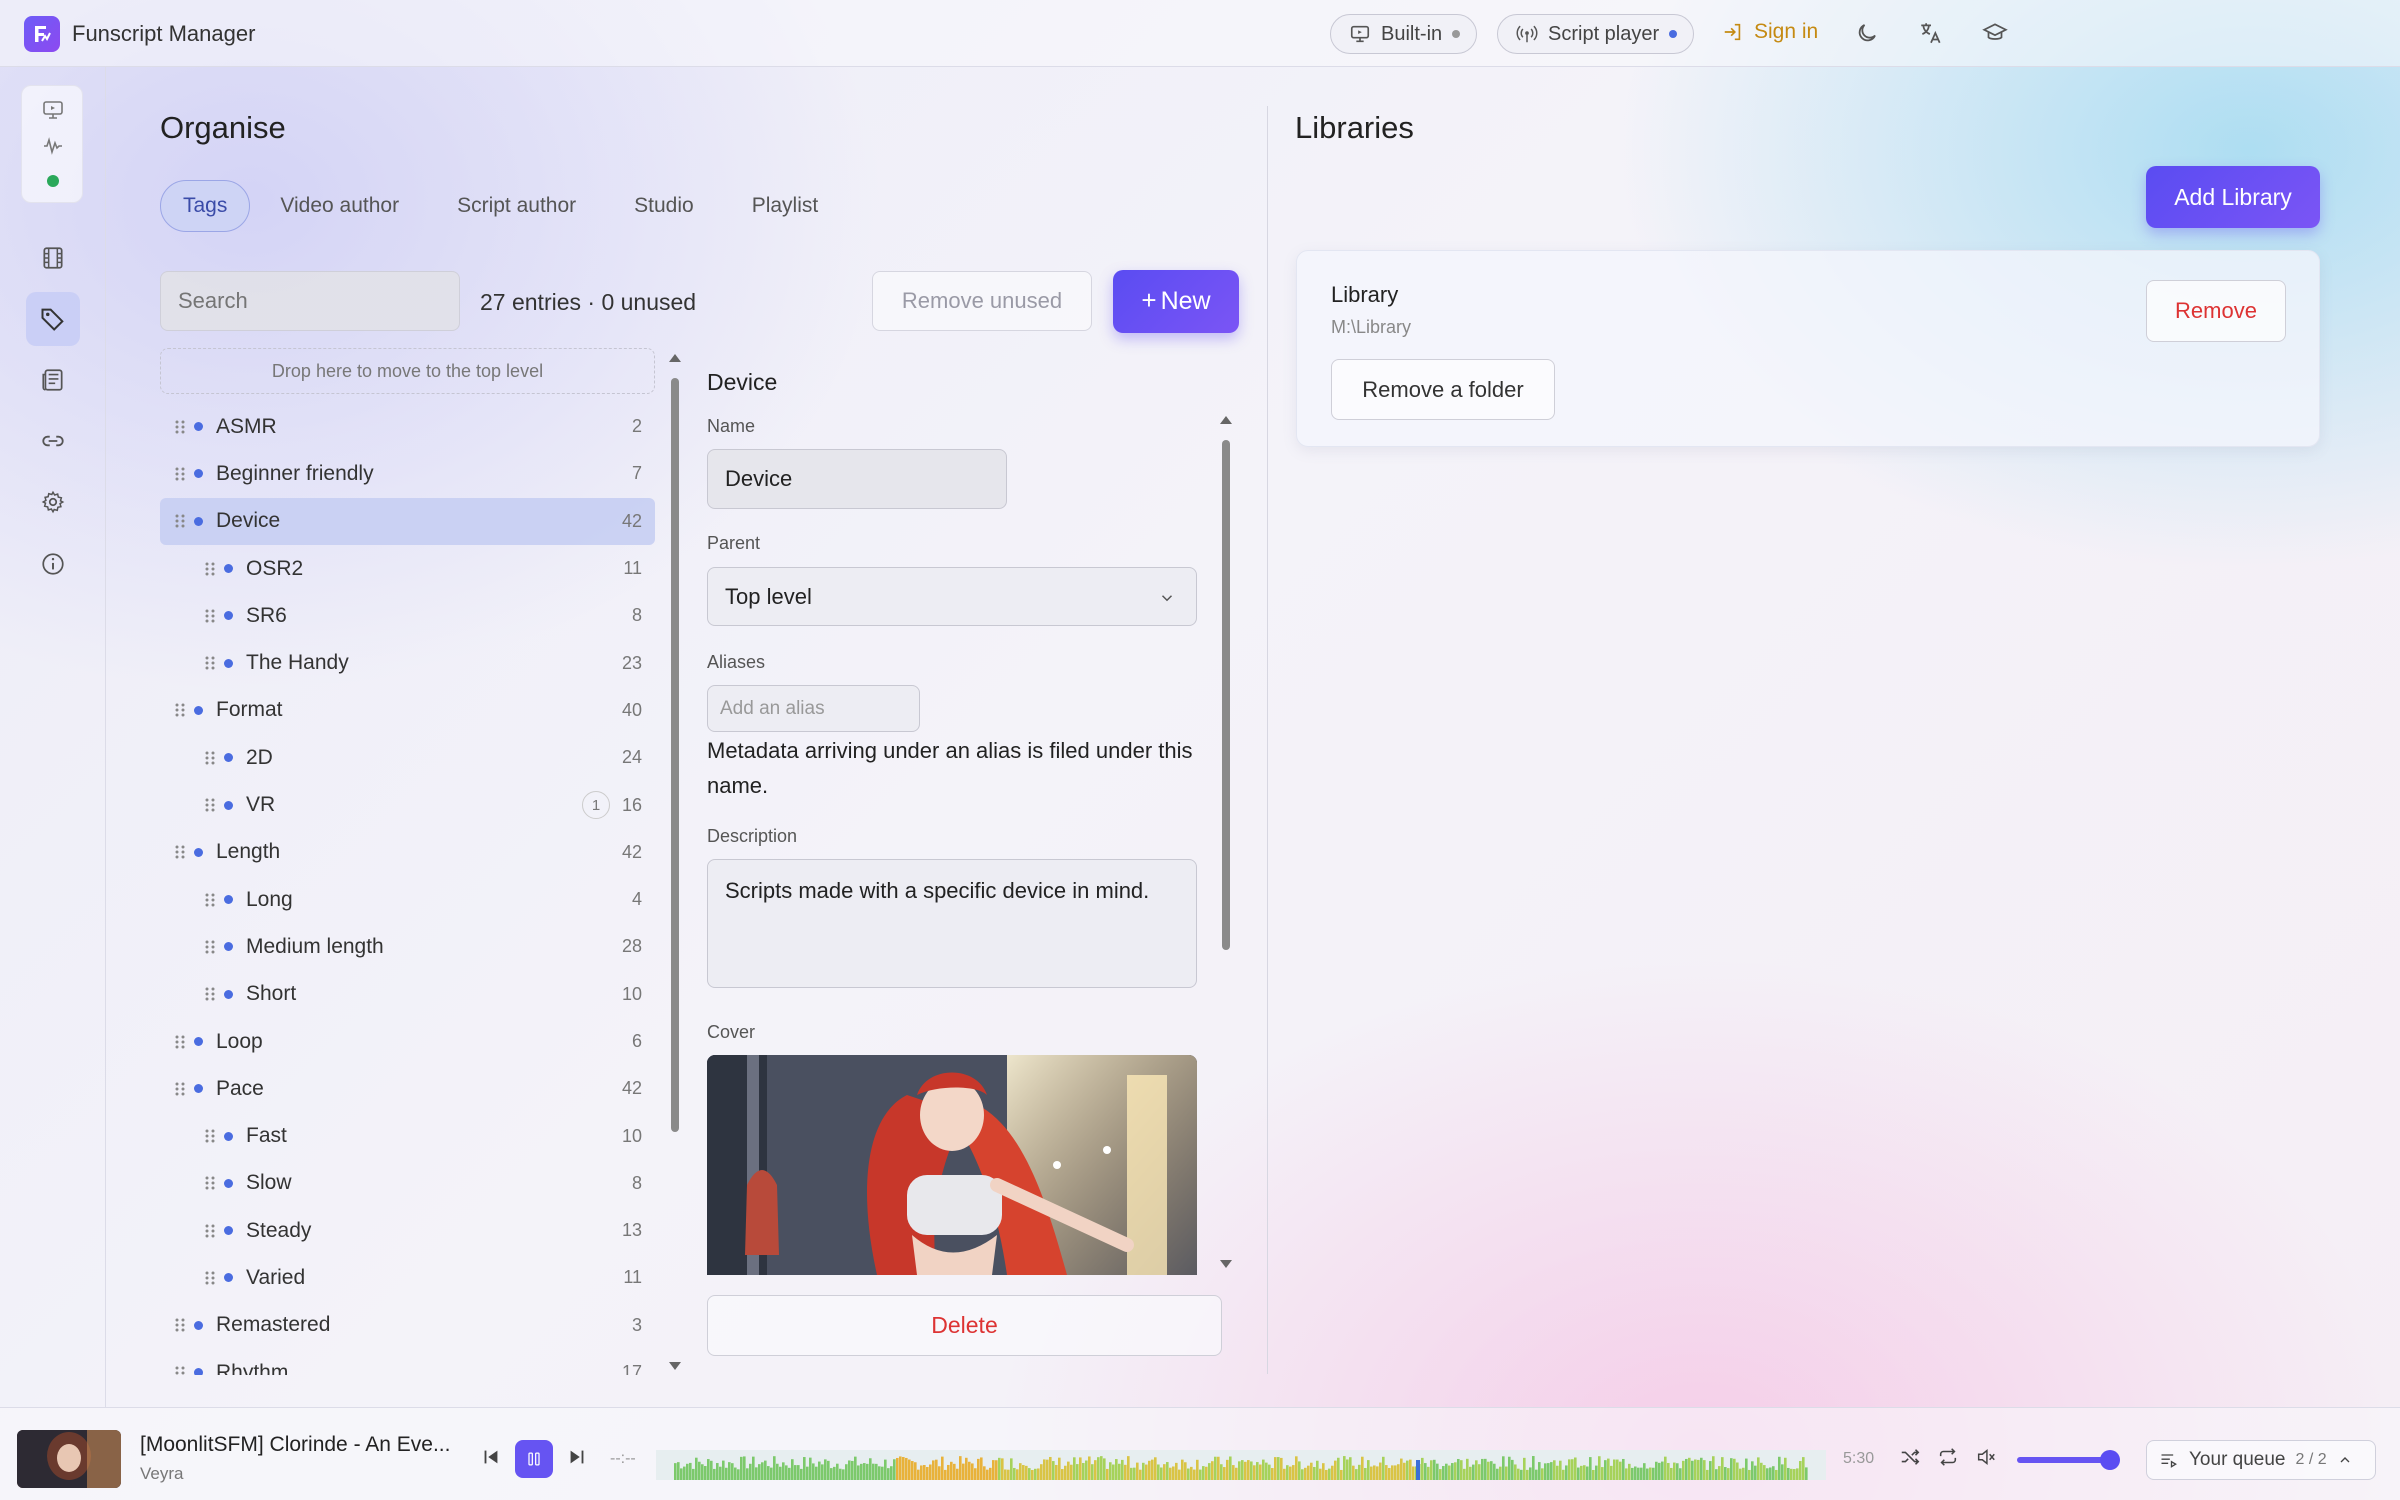 The image size is (2400, 1500). Describe the element at coordinates (407, 473) in the screenshot. I see `tag-tree-row: Beginner friendly 7` at that location.